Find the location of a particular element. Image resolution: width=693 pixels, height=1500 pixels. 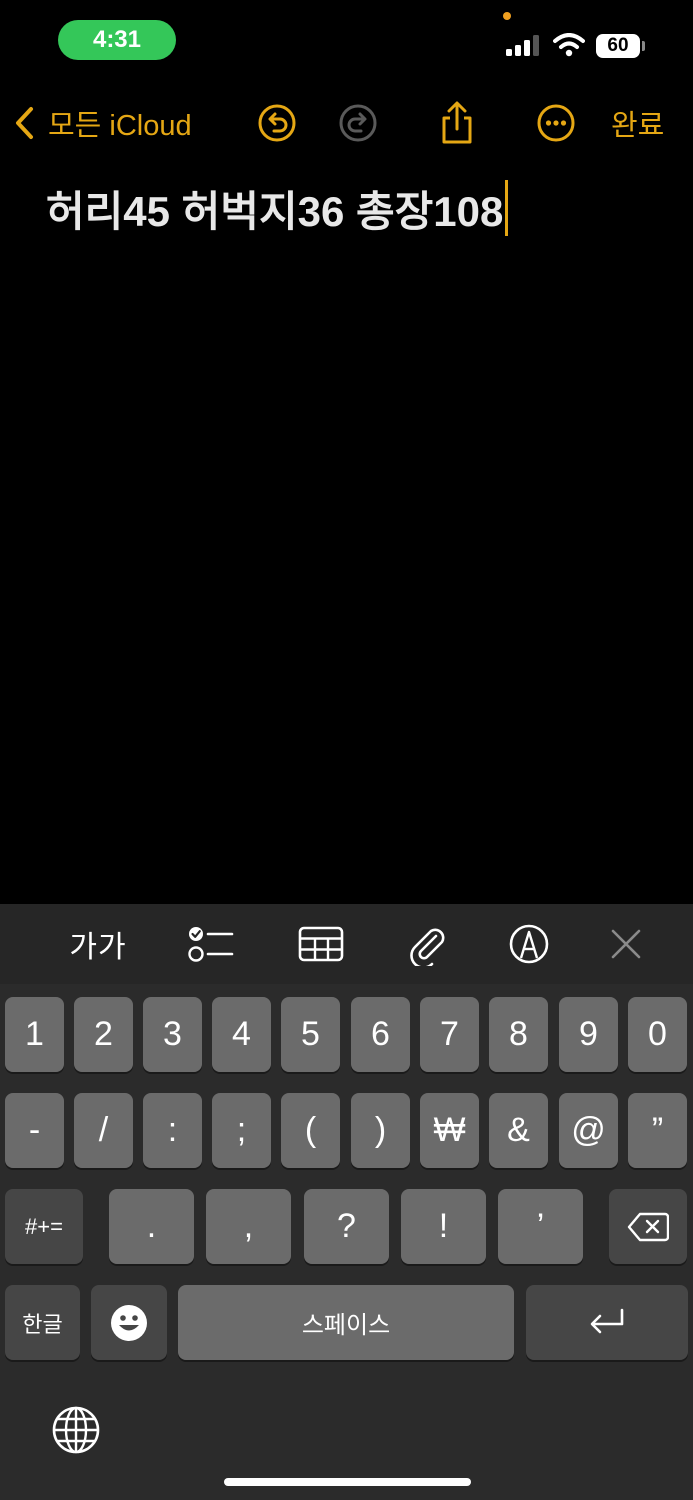

note-editor: 허리45 허벅지36 총장108 is located at coordinates (277, 208).